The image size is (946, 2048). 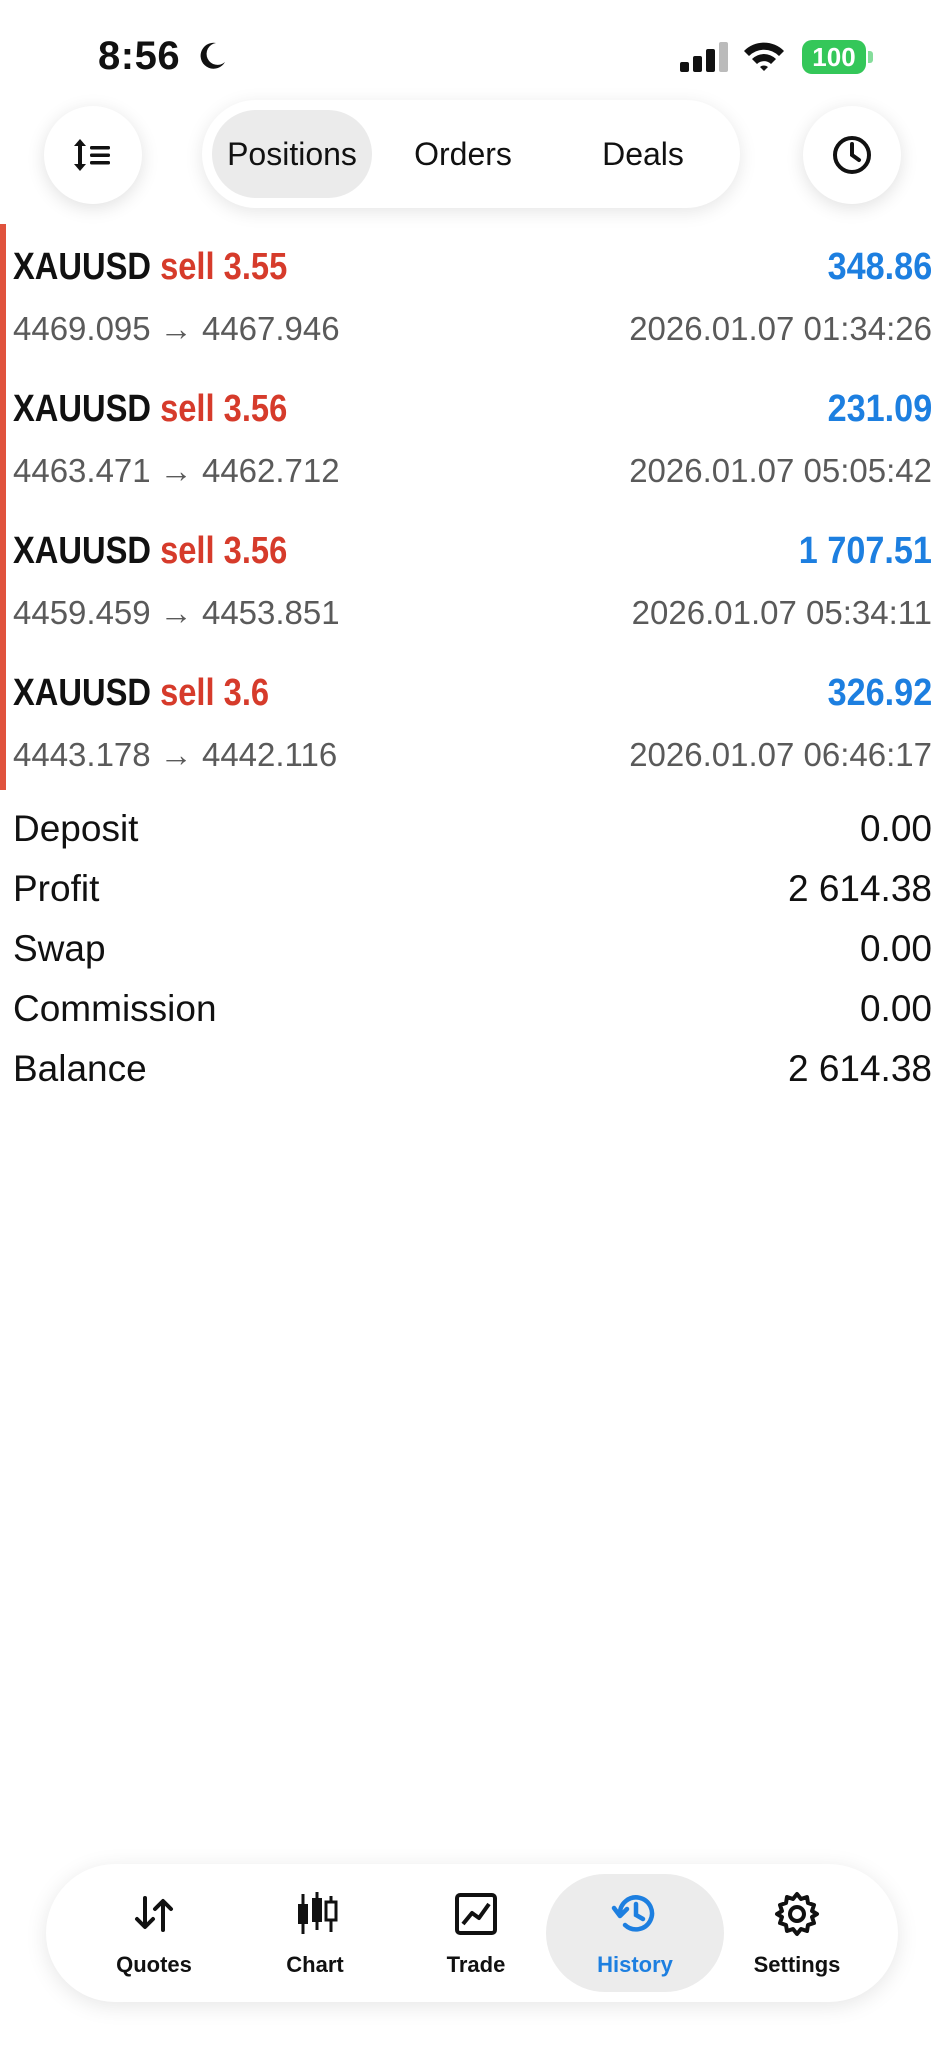 What do you see at coordinates (781, 612) in the screenshot?
I see `position-datetime: 2026.01.07 05:34:11` at bounding box center [781, 612].